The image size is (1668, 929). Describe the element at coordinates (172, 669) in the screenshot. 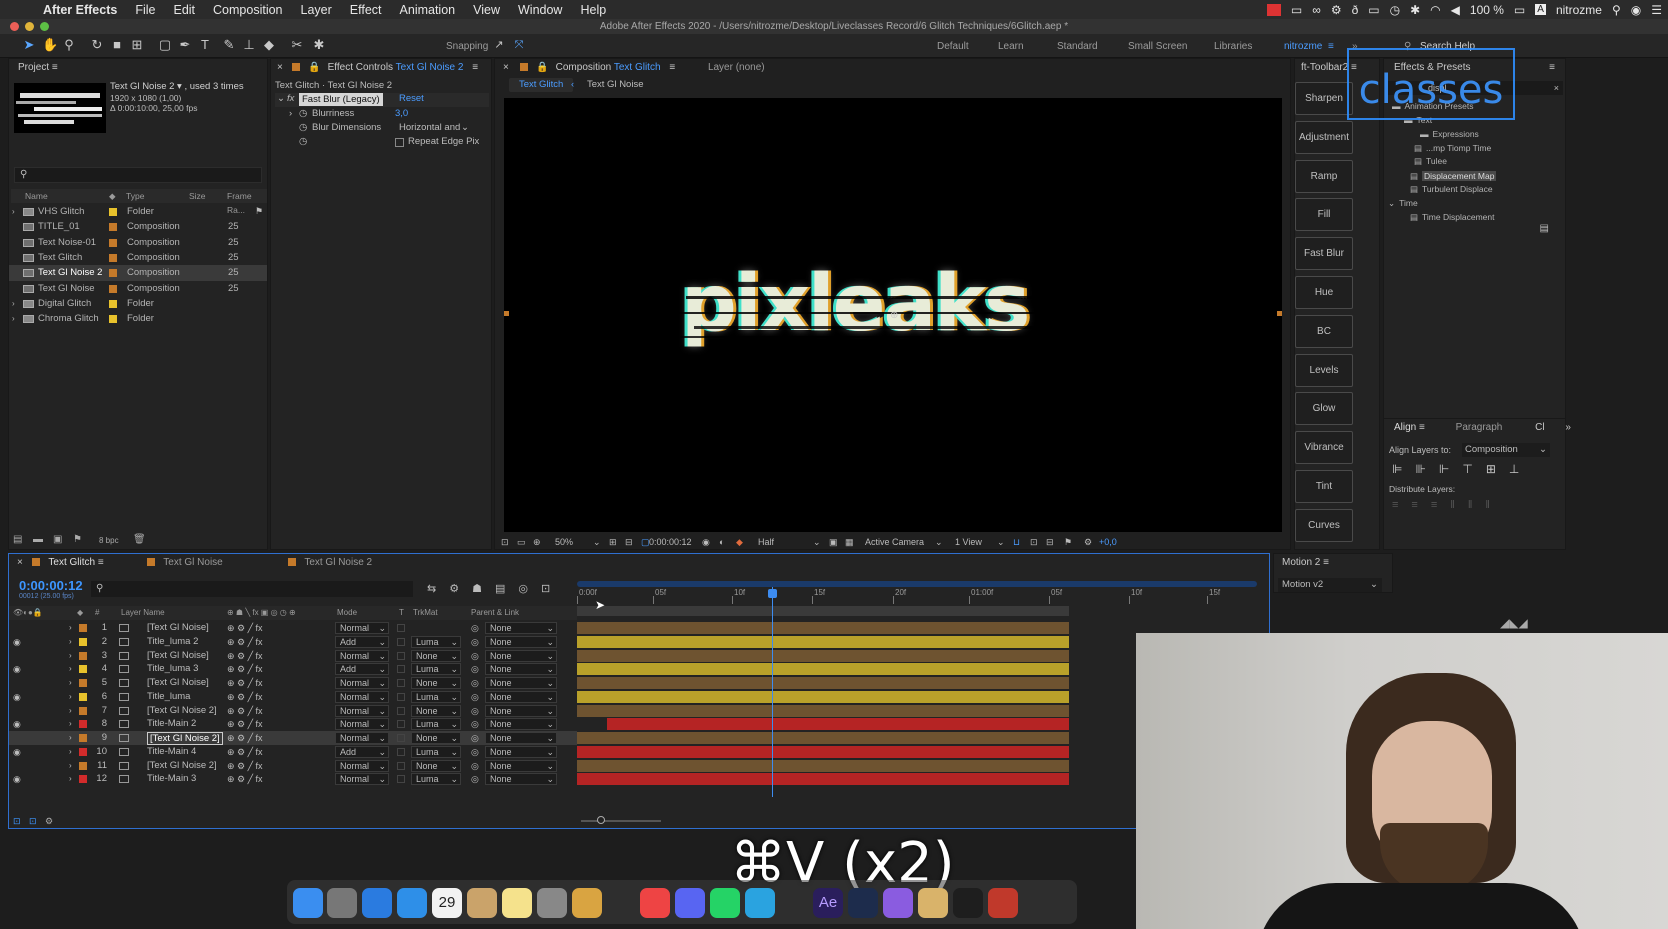

I see `layer-name: Title_luma 3` at that location.